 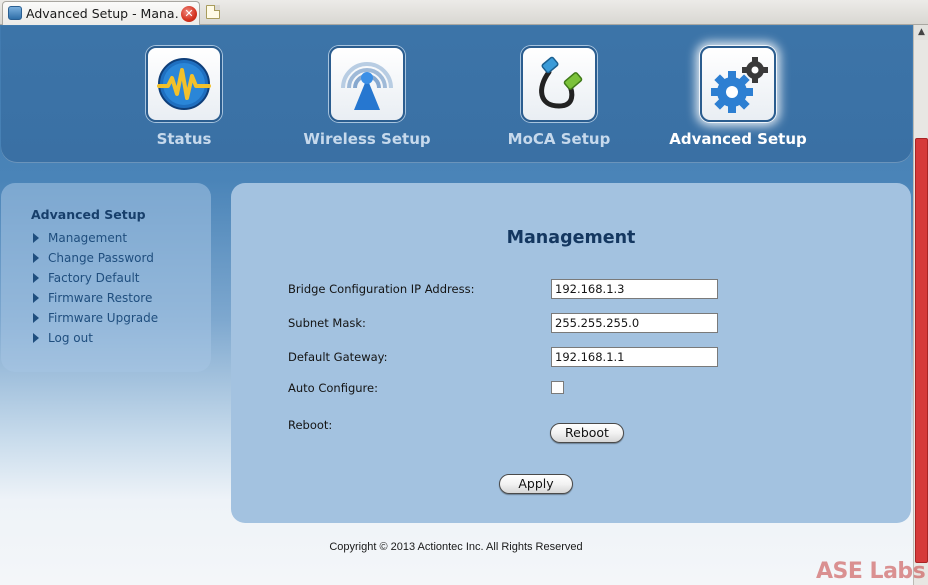 What do you see at coordinates (327, 323) in the screenshot?
I see `subnet-mask-label: Subnet Mask:` at bounding box center [327, 323].